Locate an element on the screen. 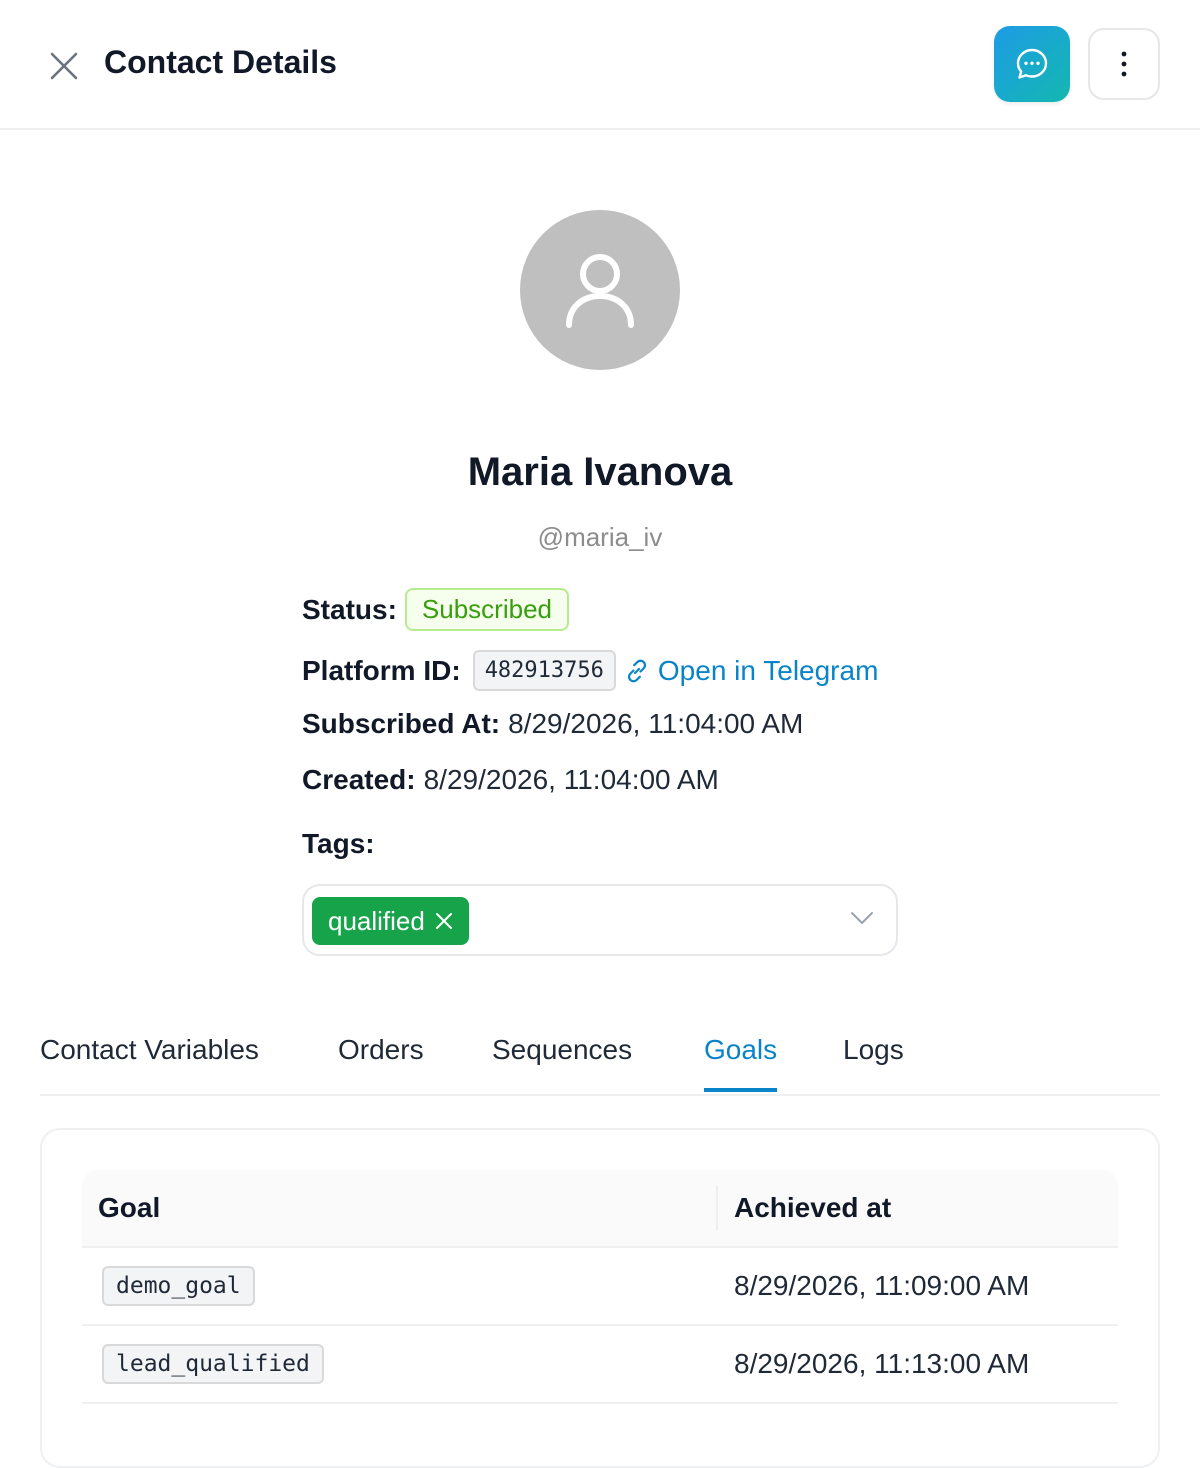 The image size is (1200, 1468). goal-name: lead_qualified is located at coordinates (213, 1364).